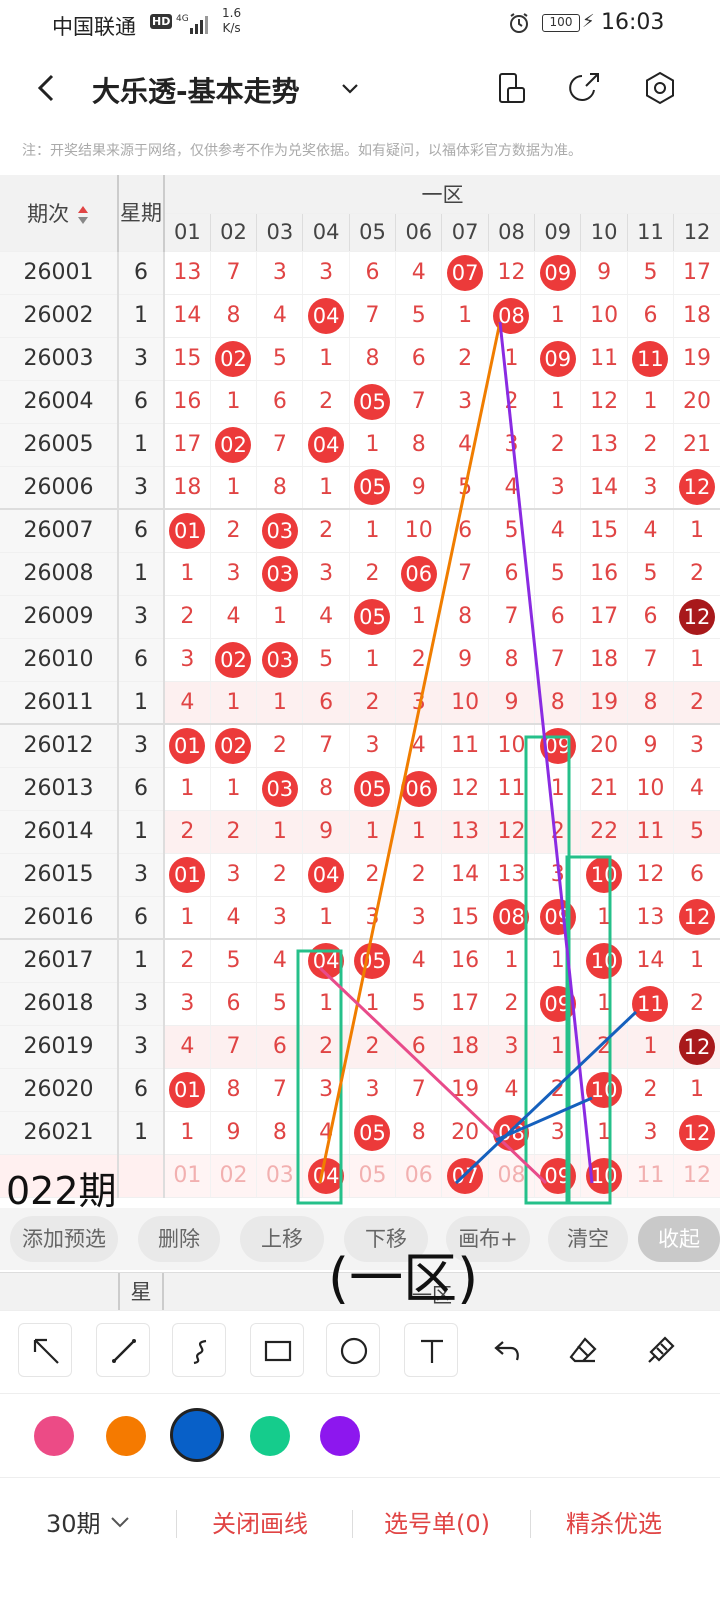 The height and width of the screenshot is (1600, 720). Describe the element at coordinates (660, 88) in the screenshot. I see `settings-icon` at that location.